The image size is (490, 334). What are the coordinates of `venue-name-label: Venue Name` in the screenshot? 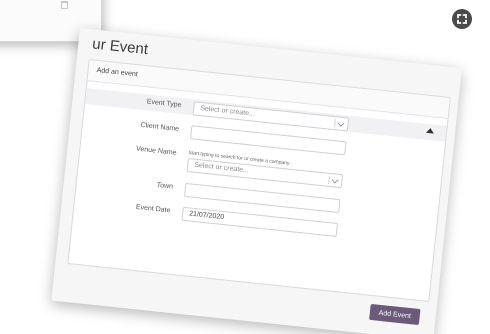 It's located at (156, 151).